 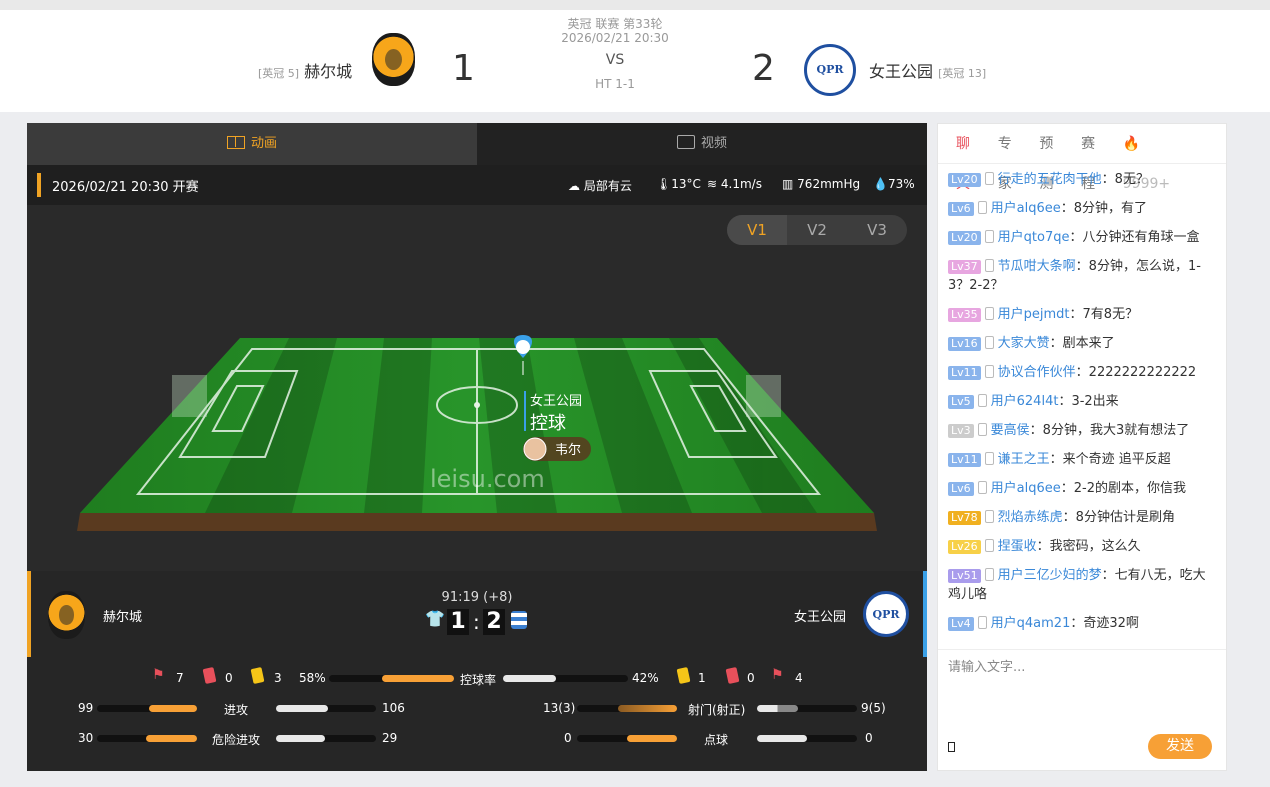 I want to click on level-badge: Lv3, so click(x=961, y=431).